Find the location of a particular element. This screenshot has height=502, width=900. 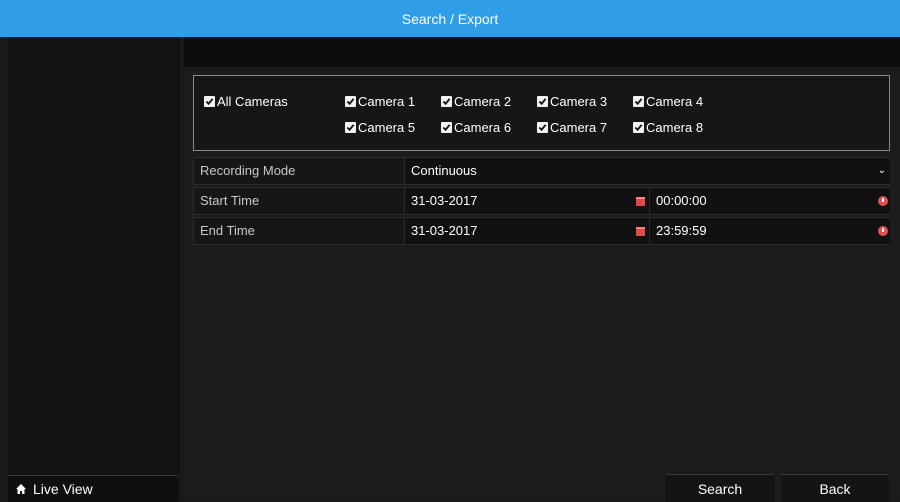

camera-8-checkbox: Camera 8 is located at coordinates (668, 127).